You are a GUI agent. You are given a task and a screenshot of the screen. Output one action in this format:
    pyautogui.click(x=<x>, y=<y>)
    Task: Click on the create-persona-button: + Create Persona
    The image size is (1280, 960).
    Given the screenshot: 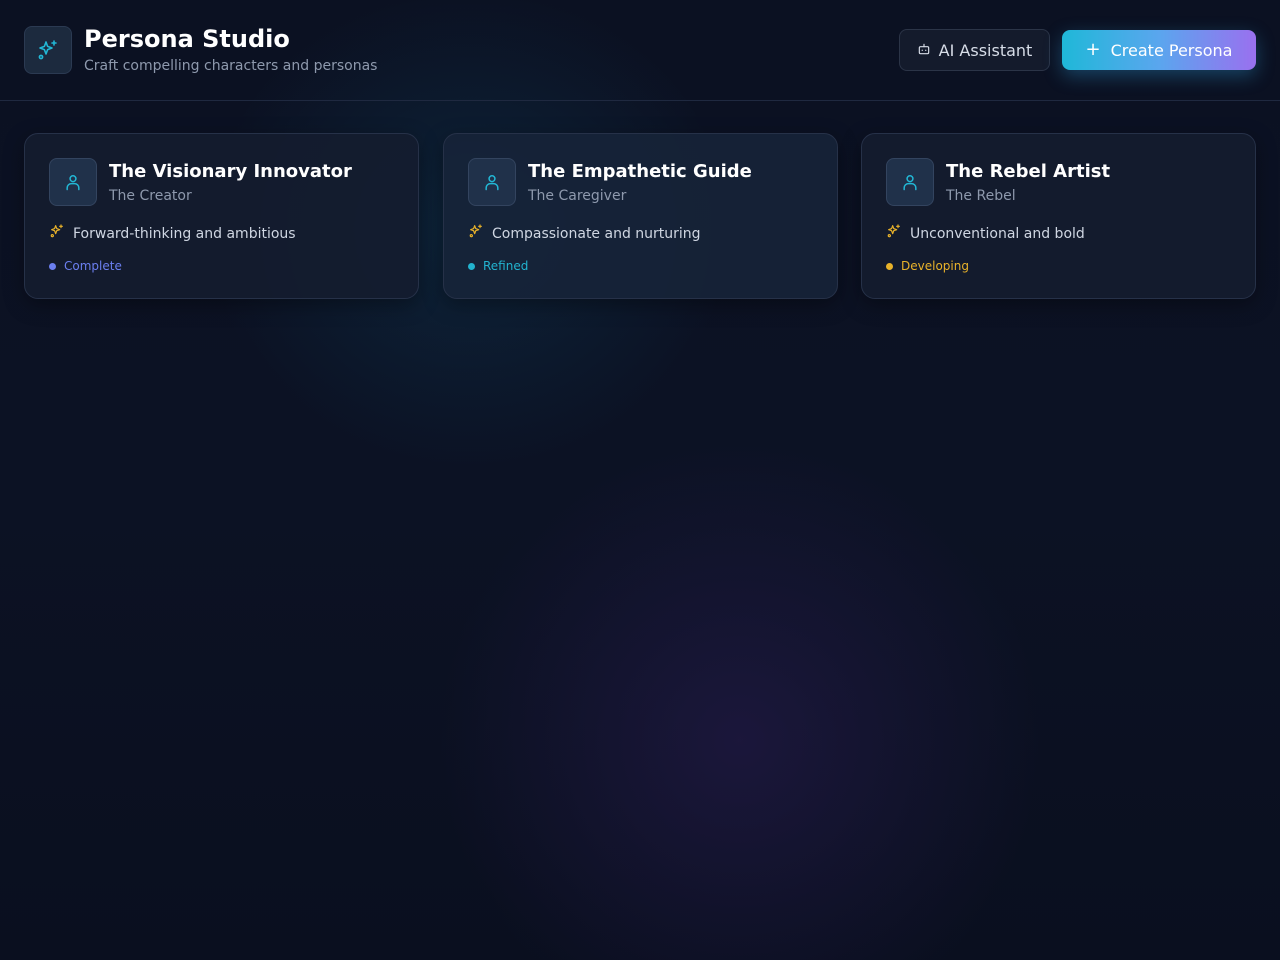 What is the action you would take?
    pyautogui.click(x=1159, y=50)
    